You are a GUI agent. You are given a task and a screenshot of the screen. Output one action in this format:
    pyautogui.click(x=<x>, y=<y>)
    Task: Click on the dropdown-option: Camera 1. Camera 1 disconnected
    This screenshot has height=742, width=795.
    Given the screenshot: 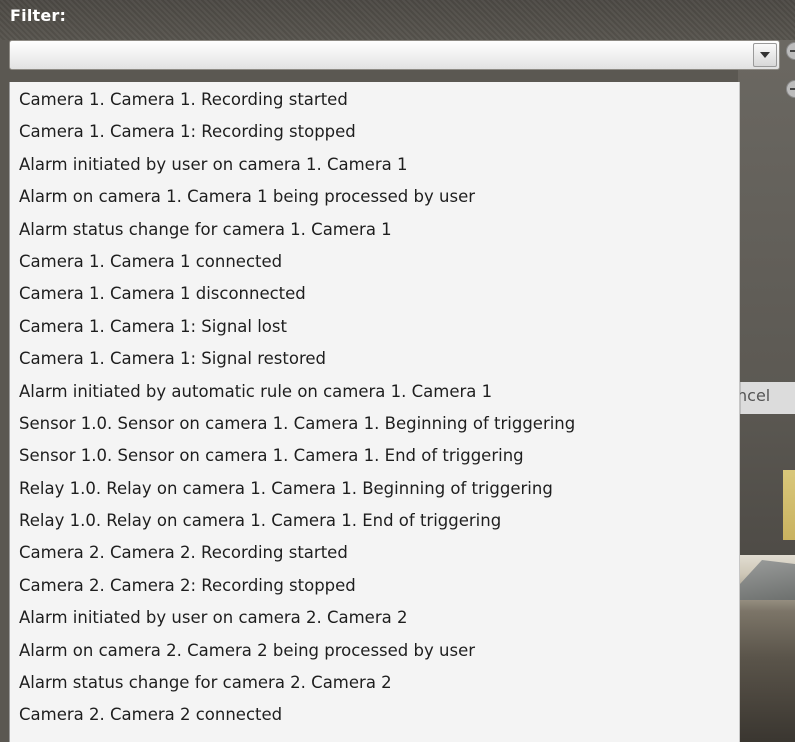 What is the action you would take?
    pyautogui.click(x=374, y=294)
    